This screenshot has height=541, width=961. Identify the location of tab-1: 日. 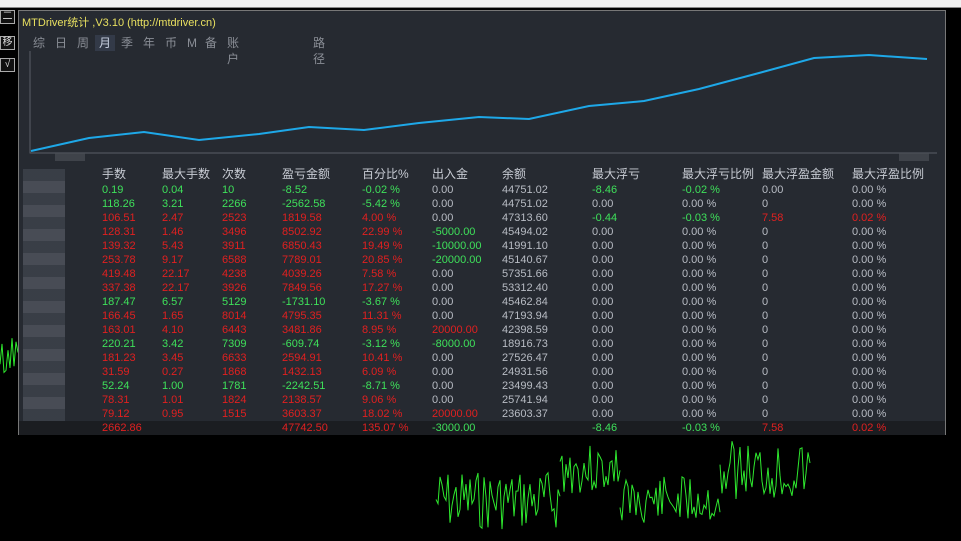
(61, 43).